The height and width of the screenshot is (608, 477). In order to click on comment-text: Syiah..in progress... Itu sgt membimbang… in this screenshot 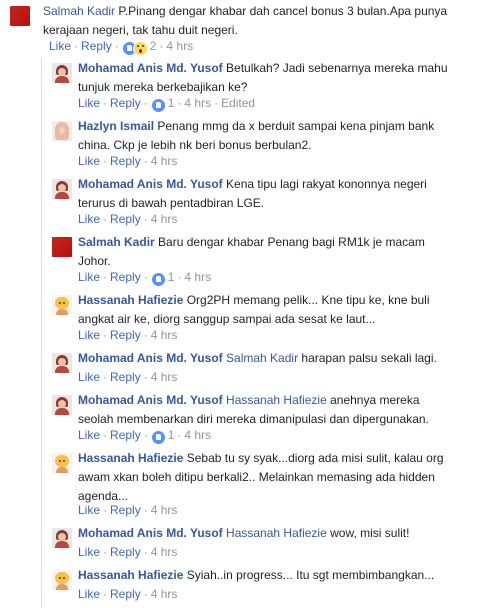, I will do `click(309, 575)`.